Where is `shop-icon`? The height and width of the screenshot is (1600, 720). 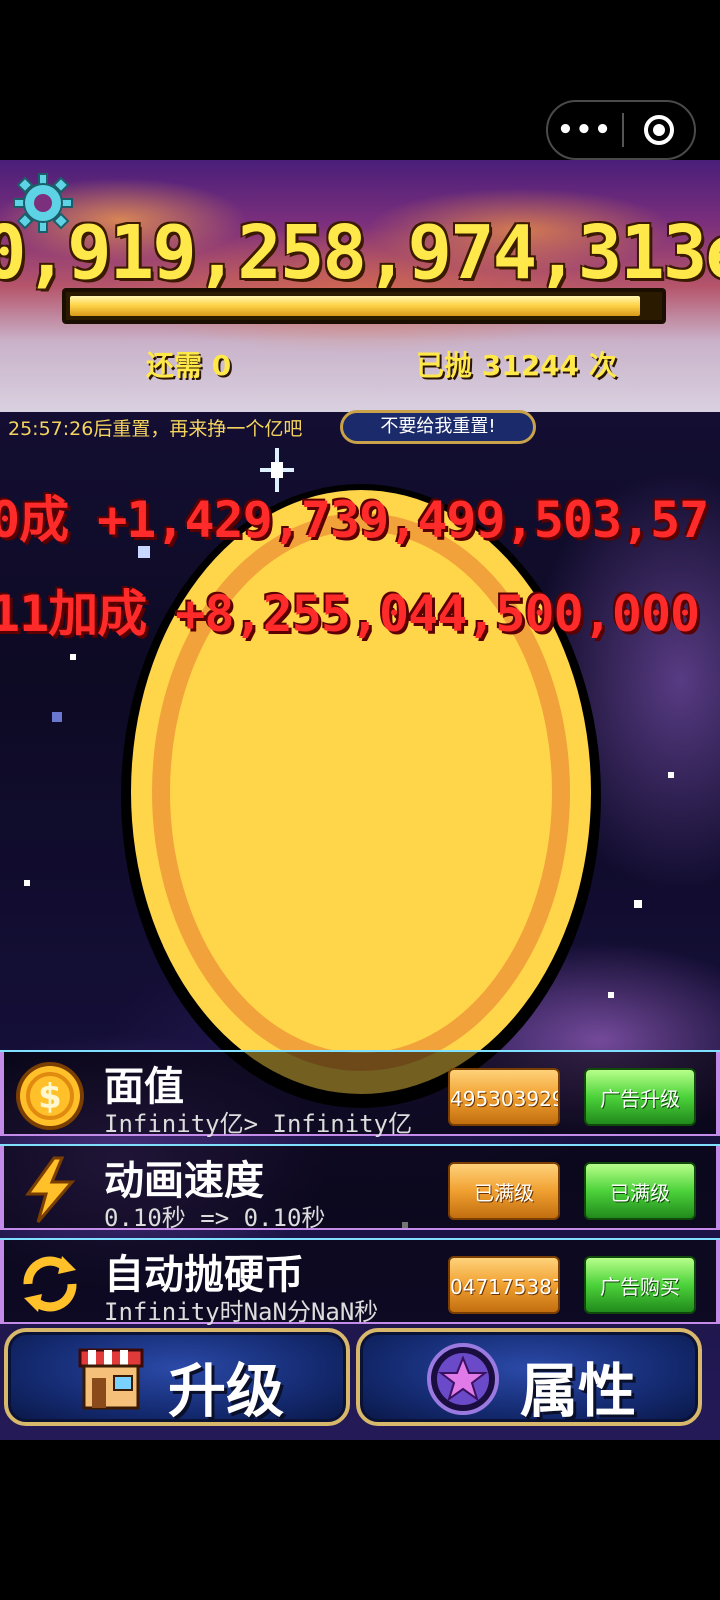 shop-icon is located at coordinates (111, 1379).